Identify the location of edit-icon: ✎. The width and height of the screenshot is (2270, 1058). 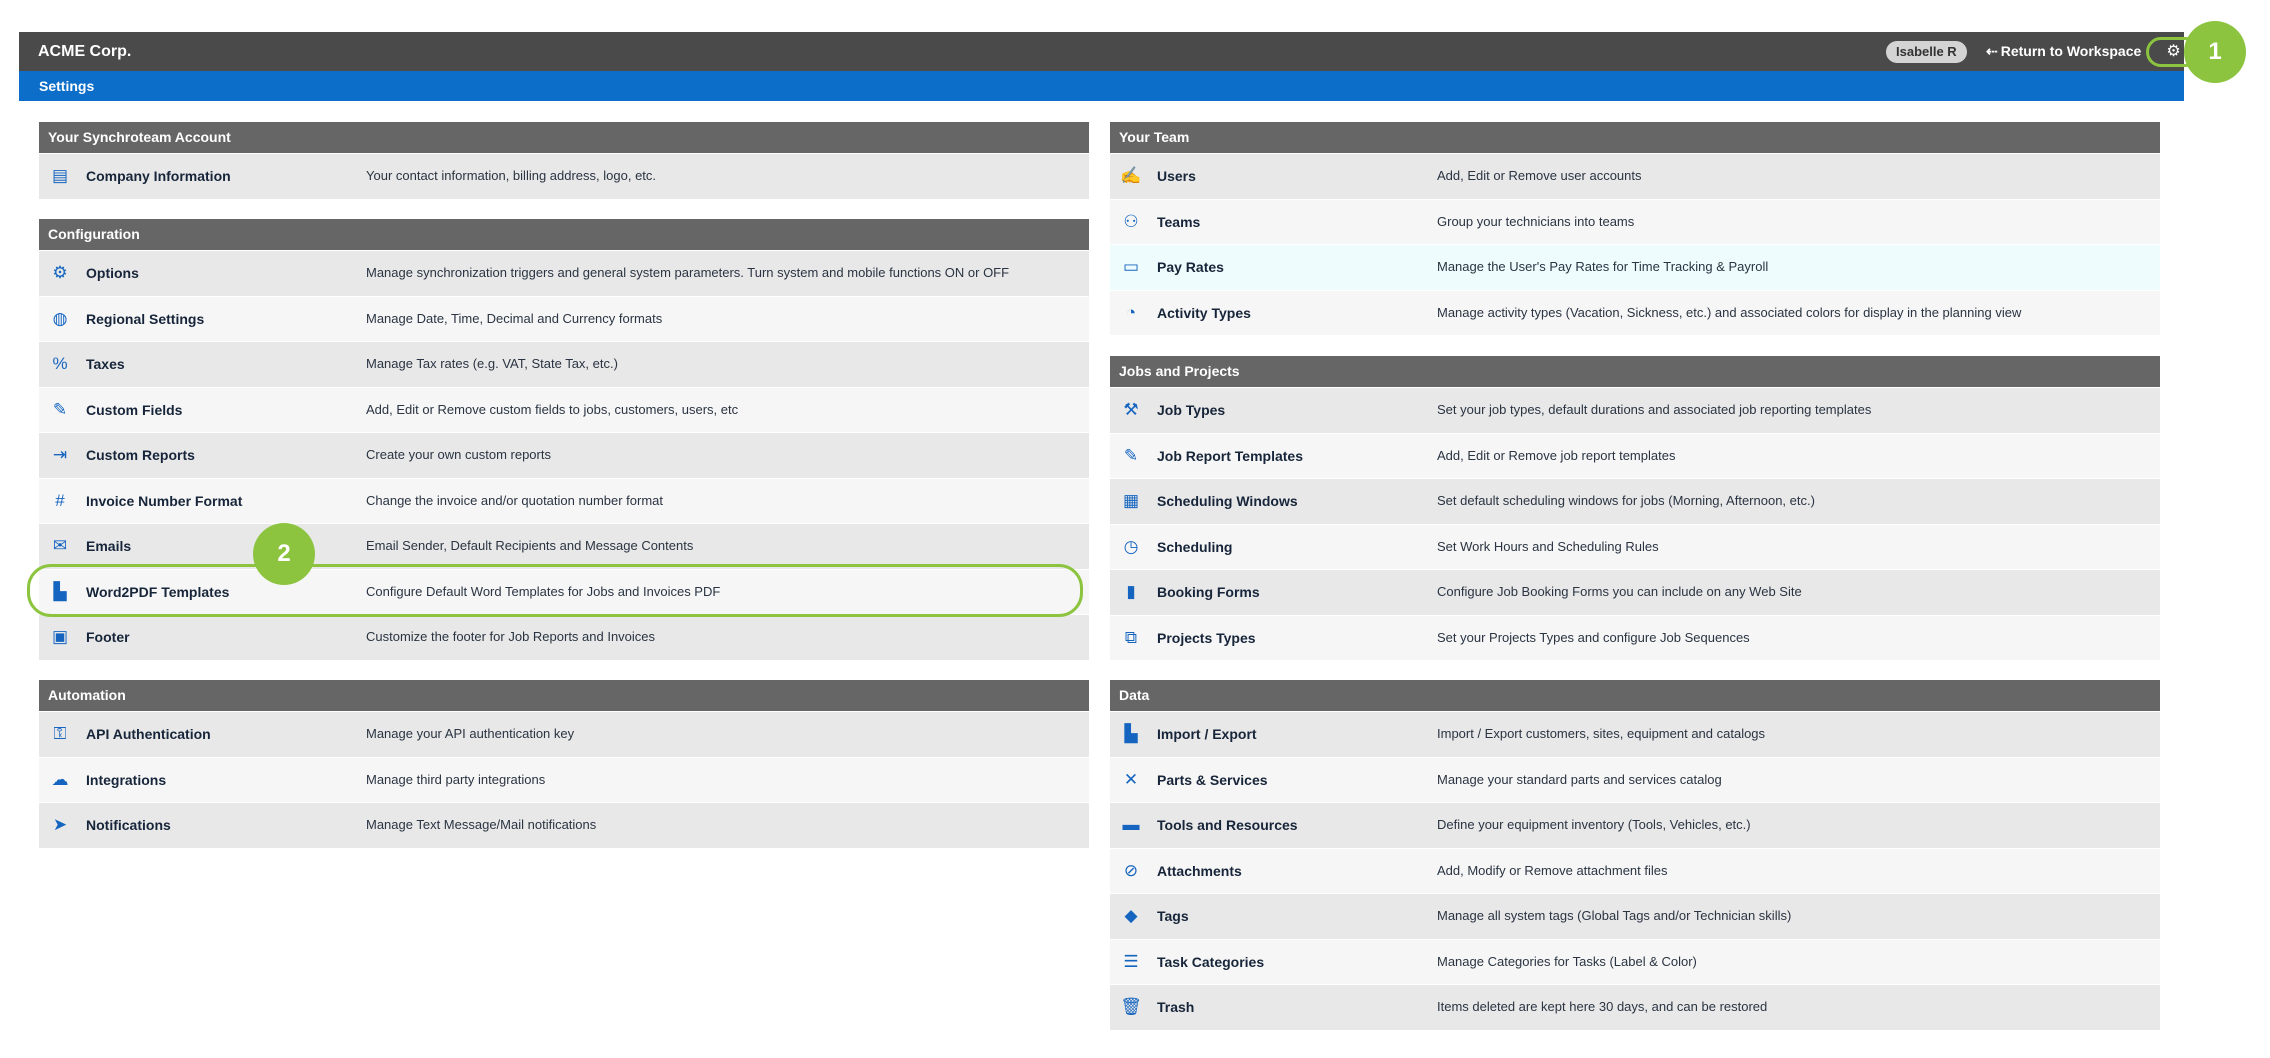
(60, 409).